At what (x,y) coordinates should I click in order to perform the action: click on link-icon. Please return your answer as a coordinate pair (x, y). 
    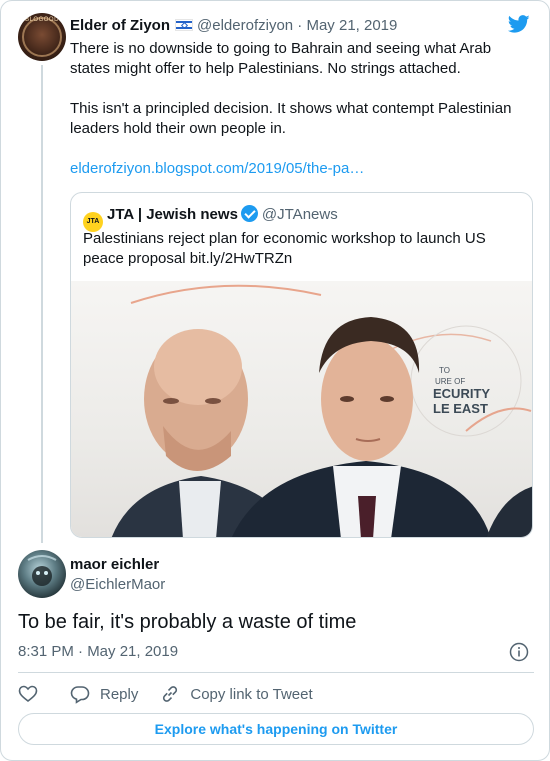
    Looking at the image, I should click on (170, 694).